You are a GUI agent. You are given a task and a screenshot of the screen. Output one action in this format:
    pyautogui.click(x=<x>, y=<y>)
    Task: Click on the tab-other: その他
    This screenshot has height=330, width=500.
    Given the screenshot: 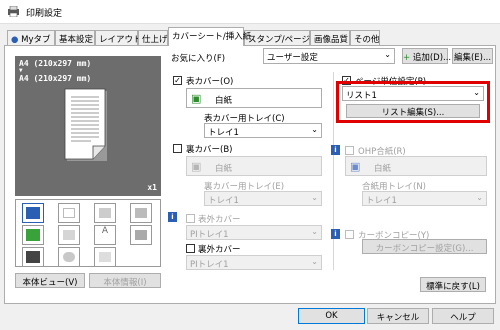 What is the action you would take?
    pyautogui.click(x=365, y=37)
    